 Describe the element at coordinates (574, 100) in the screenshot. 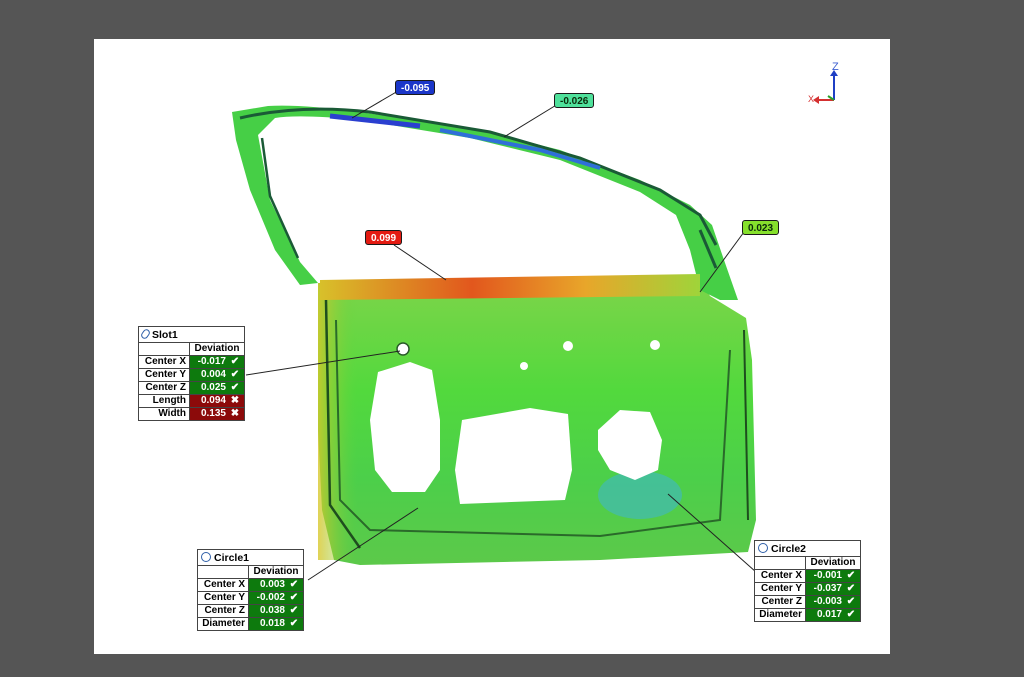

I see `callout-teal: -0.026` at that location.